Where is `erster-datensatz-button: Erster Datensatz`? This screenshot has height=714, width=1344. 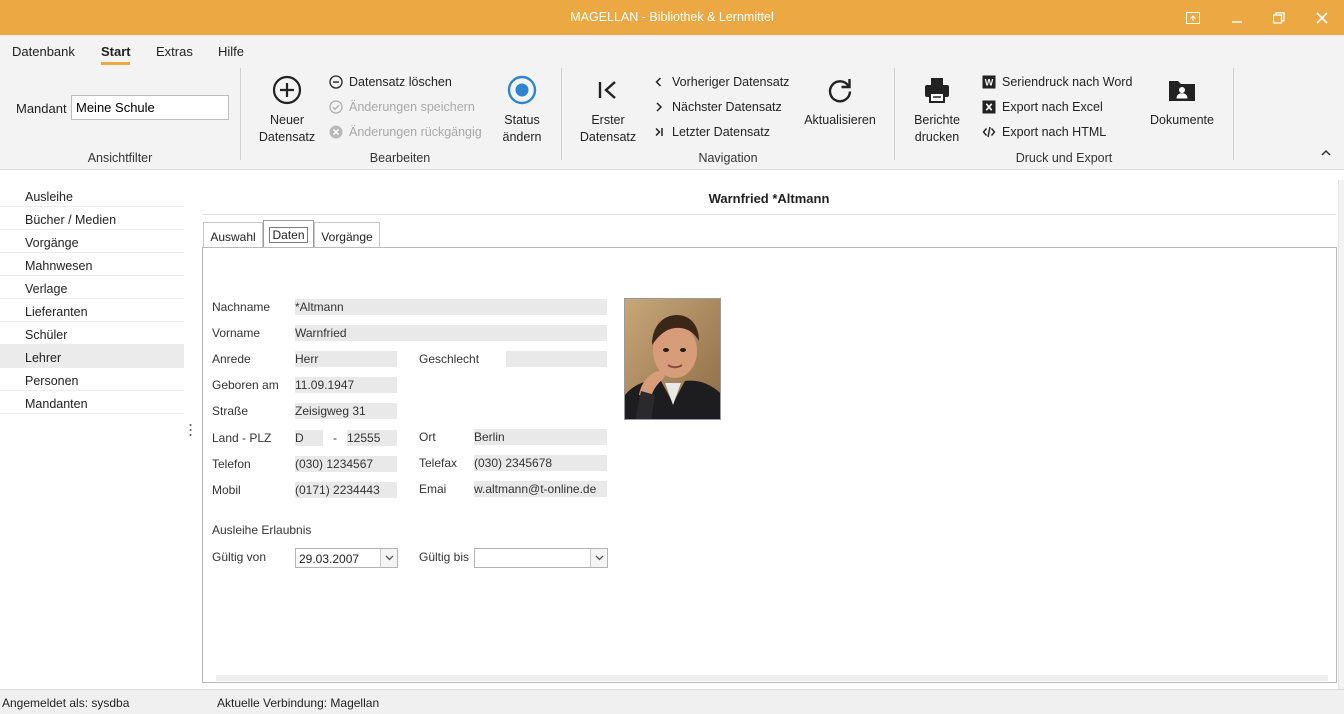
erster-datensatz-button: Erster Datensatz is located at coordinates (608, 110).